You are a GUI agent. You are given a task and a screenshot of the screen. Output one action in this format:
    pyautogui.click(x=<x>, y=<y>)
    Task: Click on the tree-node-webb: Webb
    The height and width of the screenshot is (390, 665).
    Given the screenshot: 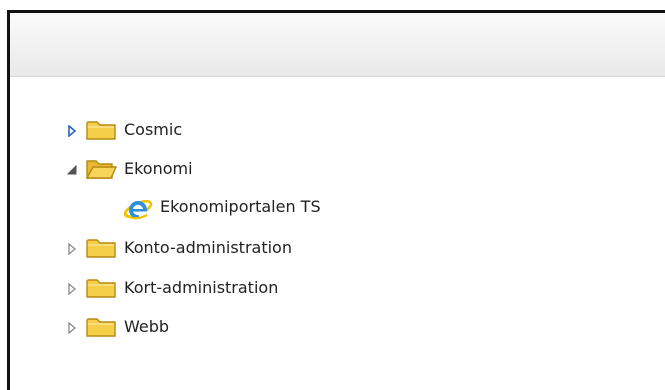 What is the action you would take?
    pyautogui.click(x=217, y=327)
    